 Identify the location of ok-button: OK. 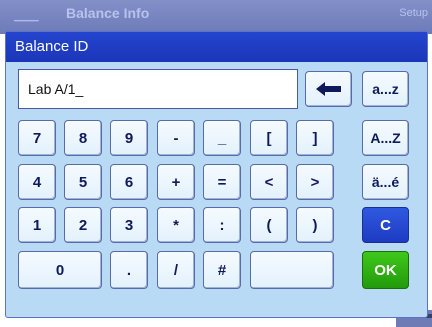
(385, 270).